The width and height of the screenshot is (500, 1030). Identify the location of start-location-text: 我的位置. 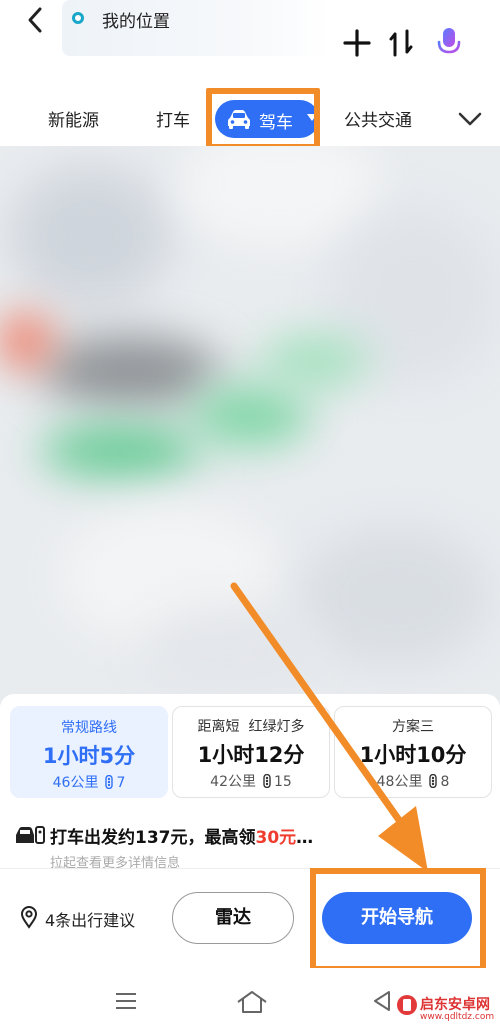
(136, 19).